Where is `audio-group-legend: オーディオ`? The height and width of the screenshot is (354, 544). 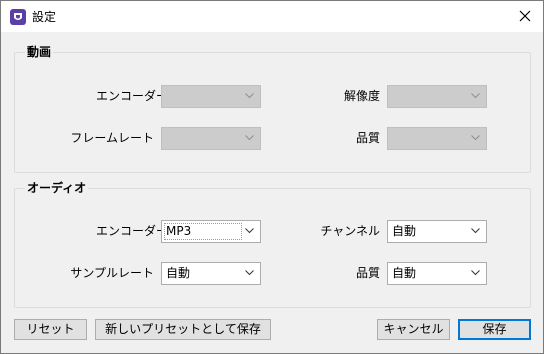
audio-group-legend: オーディオ is located at coordinates (57, 188).